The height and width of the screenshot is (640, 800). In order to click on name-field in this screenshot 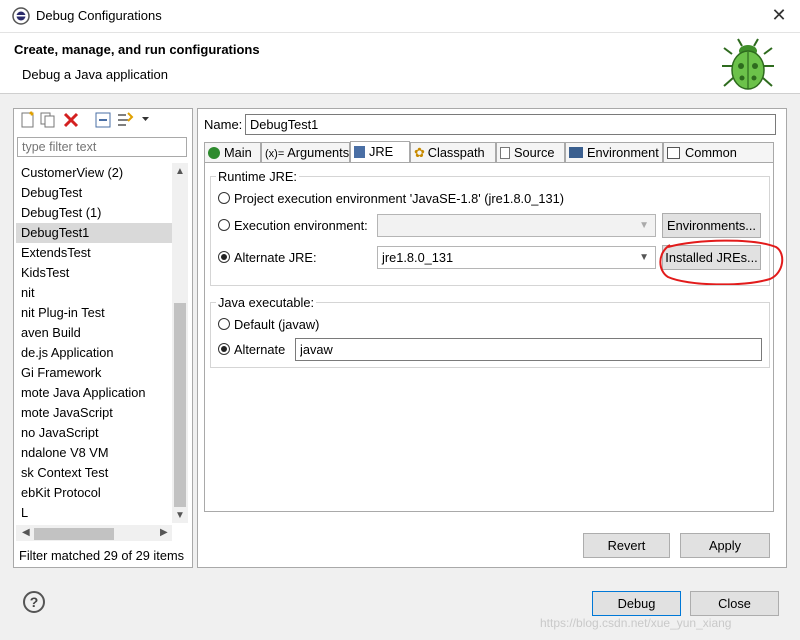, I will do `click(510, 124)`.